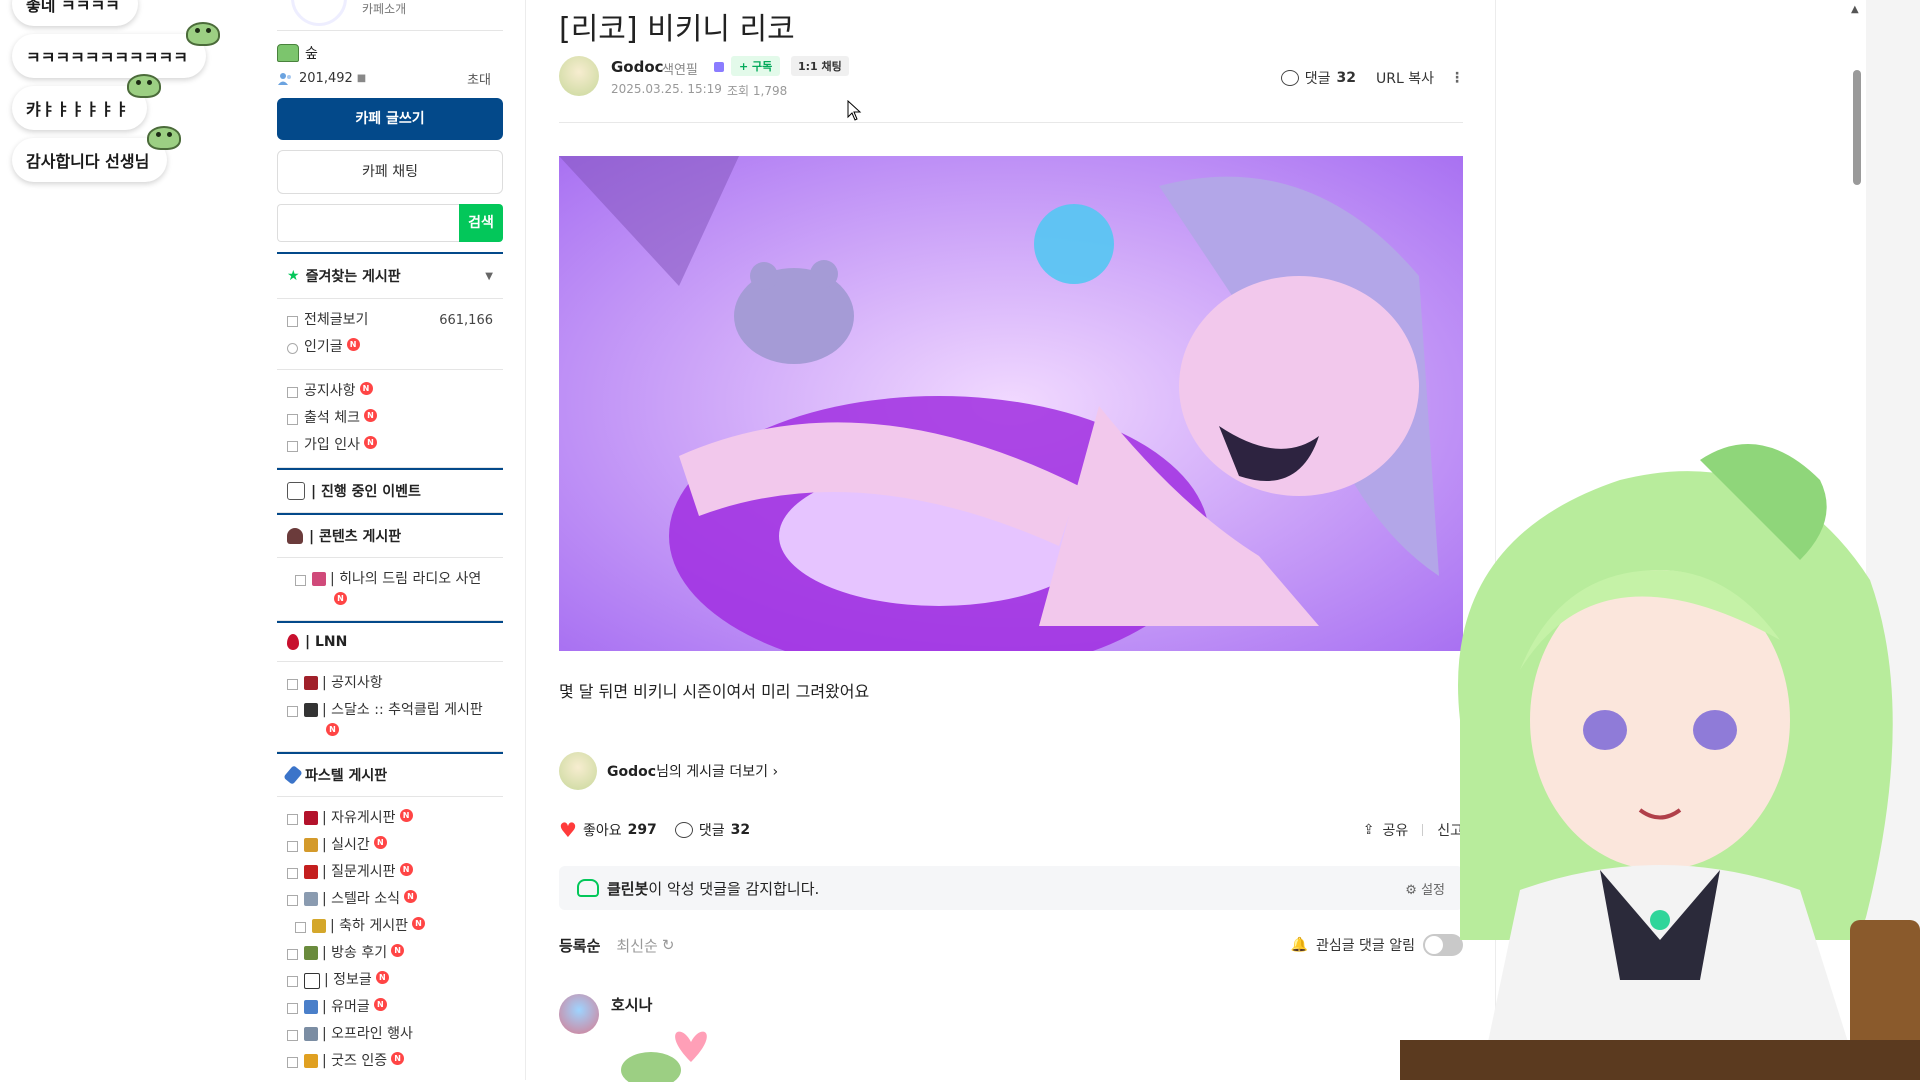 The width and height of the screenshot is (1920, 1084). I want to click on url-copy-button: URL 복사, so click(1405, 78).